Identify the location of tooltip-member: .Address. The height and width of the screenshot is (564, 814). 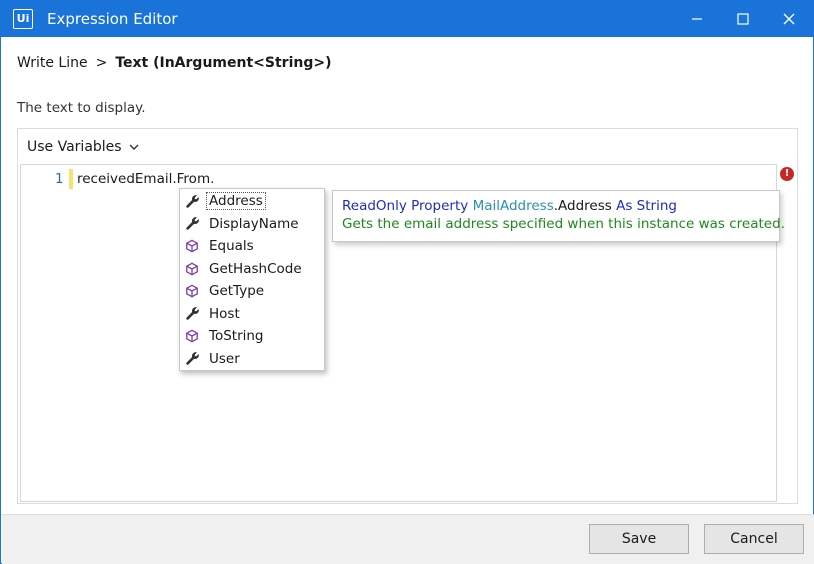
(582, 206).